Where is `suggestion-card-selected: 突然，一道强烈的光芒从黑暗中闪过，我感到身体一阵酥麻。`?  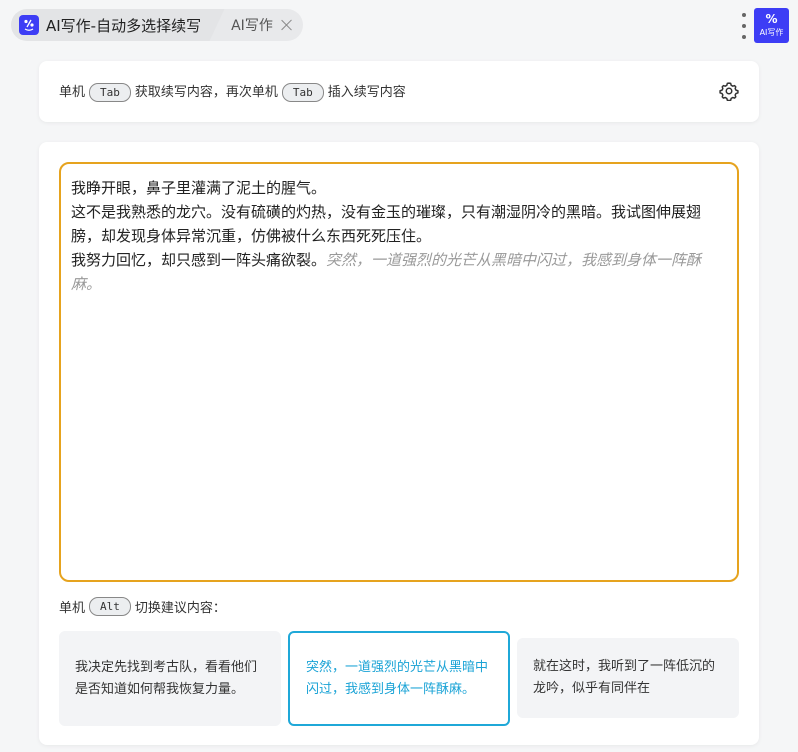 suggestion-card-selected: 突然，一道强烈的光芒从黑暗中闪过，我感到身体一阵酥麻。 is located at coordinates (399, 678).